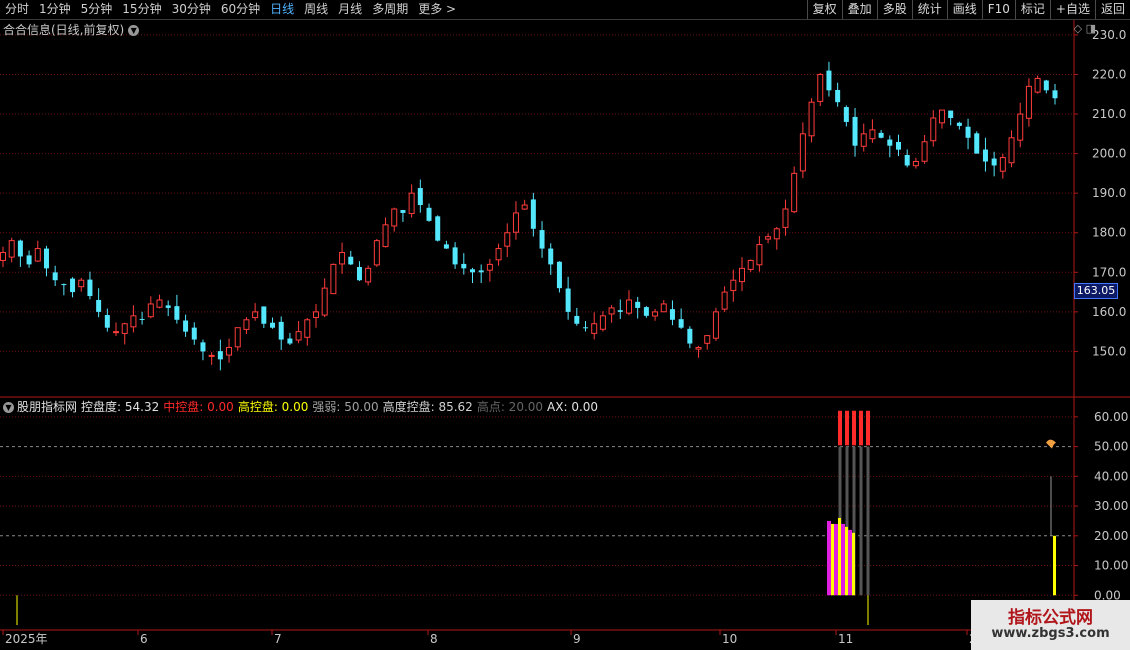 The image size is (1130, 650). What do you see at coordinates (1111, 566) in the screenshot?
I see `ind-y-tick-label: 10.00` at bounding box center [1111, 566].